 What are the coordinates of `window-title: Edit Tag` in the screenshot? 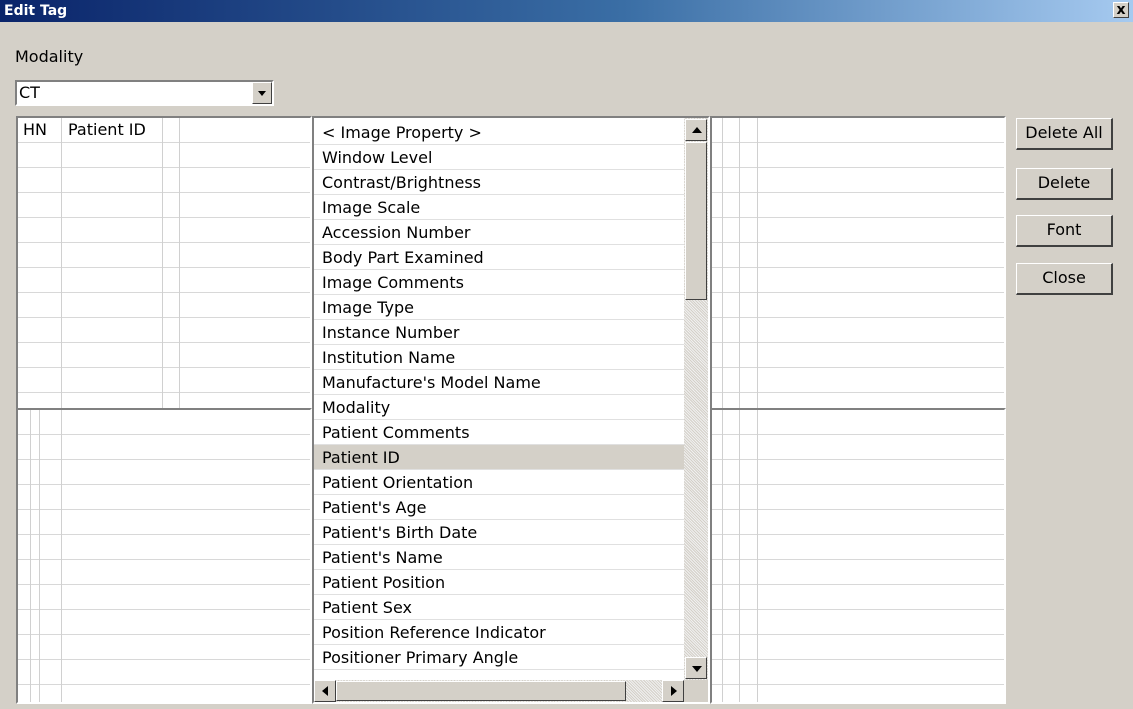 It's located at (36, 11).